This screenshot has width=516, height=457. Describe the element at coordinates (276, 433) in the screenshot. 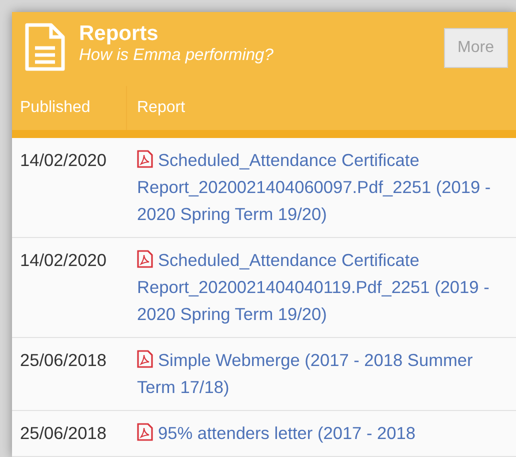

I see `report-link: 95% attenders letter (2017 - 2018` at that location.